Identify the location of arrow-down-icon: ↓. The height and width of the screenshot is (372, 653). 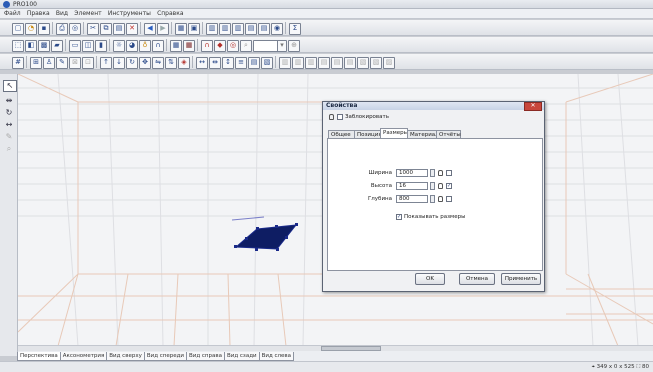
(119, 63).